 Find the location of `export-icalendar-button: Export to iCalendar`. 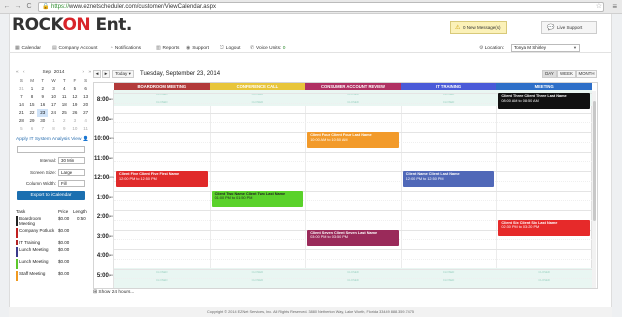

export-icalendar-button: Export to iCalendar is located at coordinates (51, 195).